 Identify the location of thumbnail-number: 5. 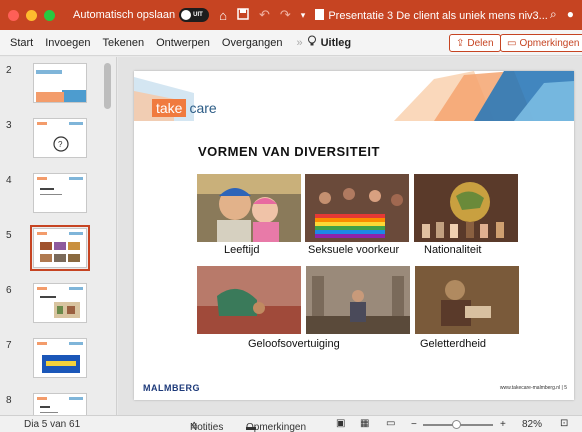
(9, 235).